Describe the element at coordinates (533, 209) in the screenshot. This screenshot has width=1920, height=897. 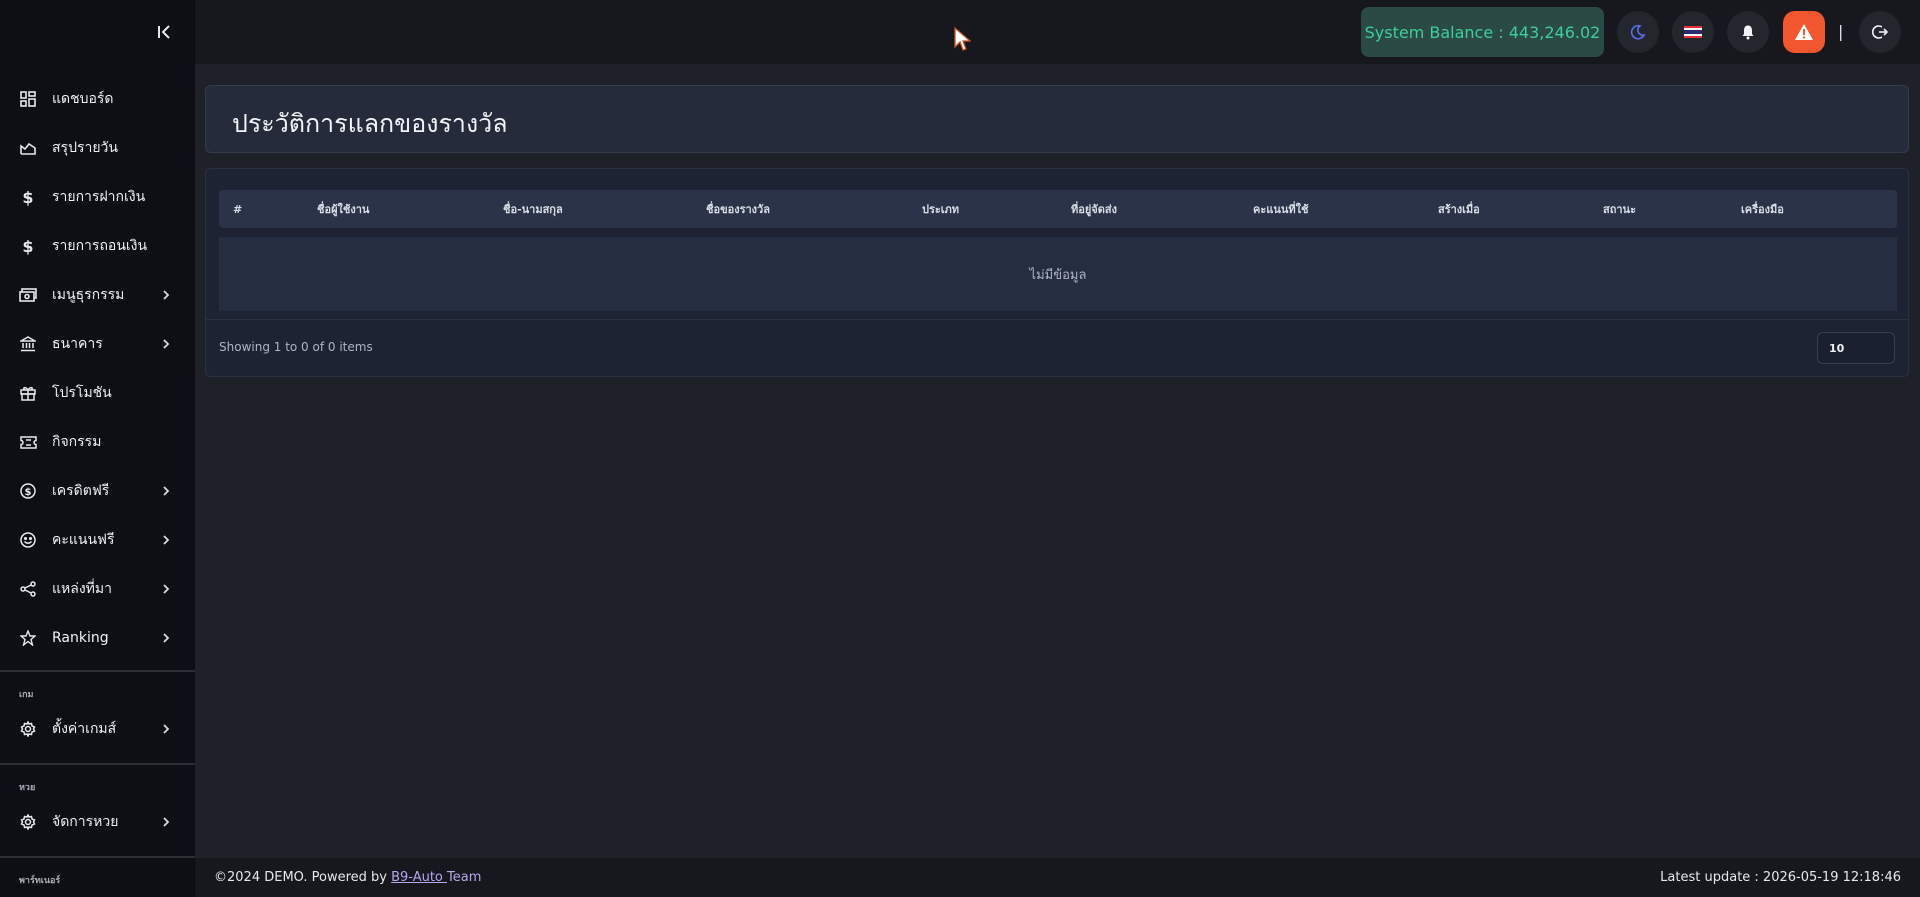
I see `column-header-fullname: ชื่อ-นามสกุล` at that location.